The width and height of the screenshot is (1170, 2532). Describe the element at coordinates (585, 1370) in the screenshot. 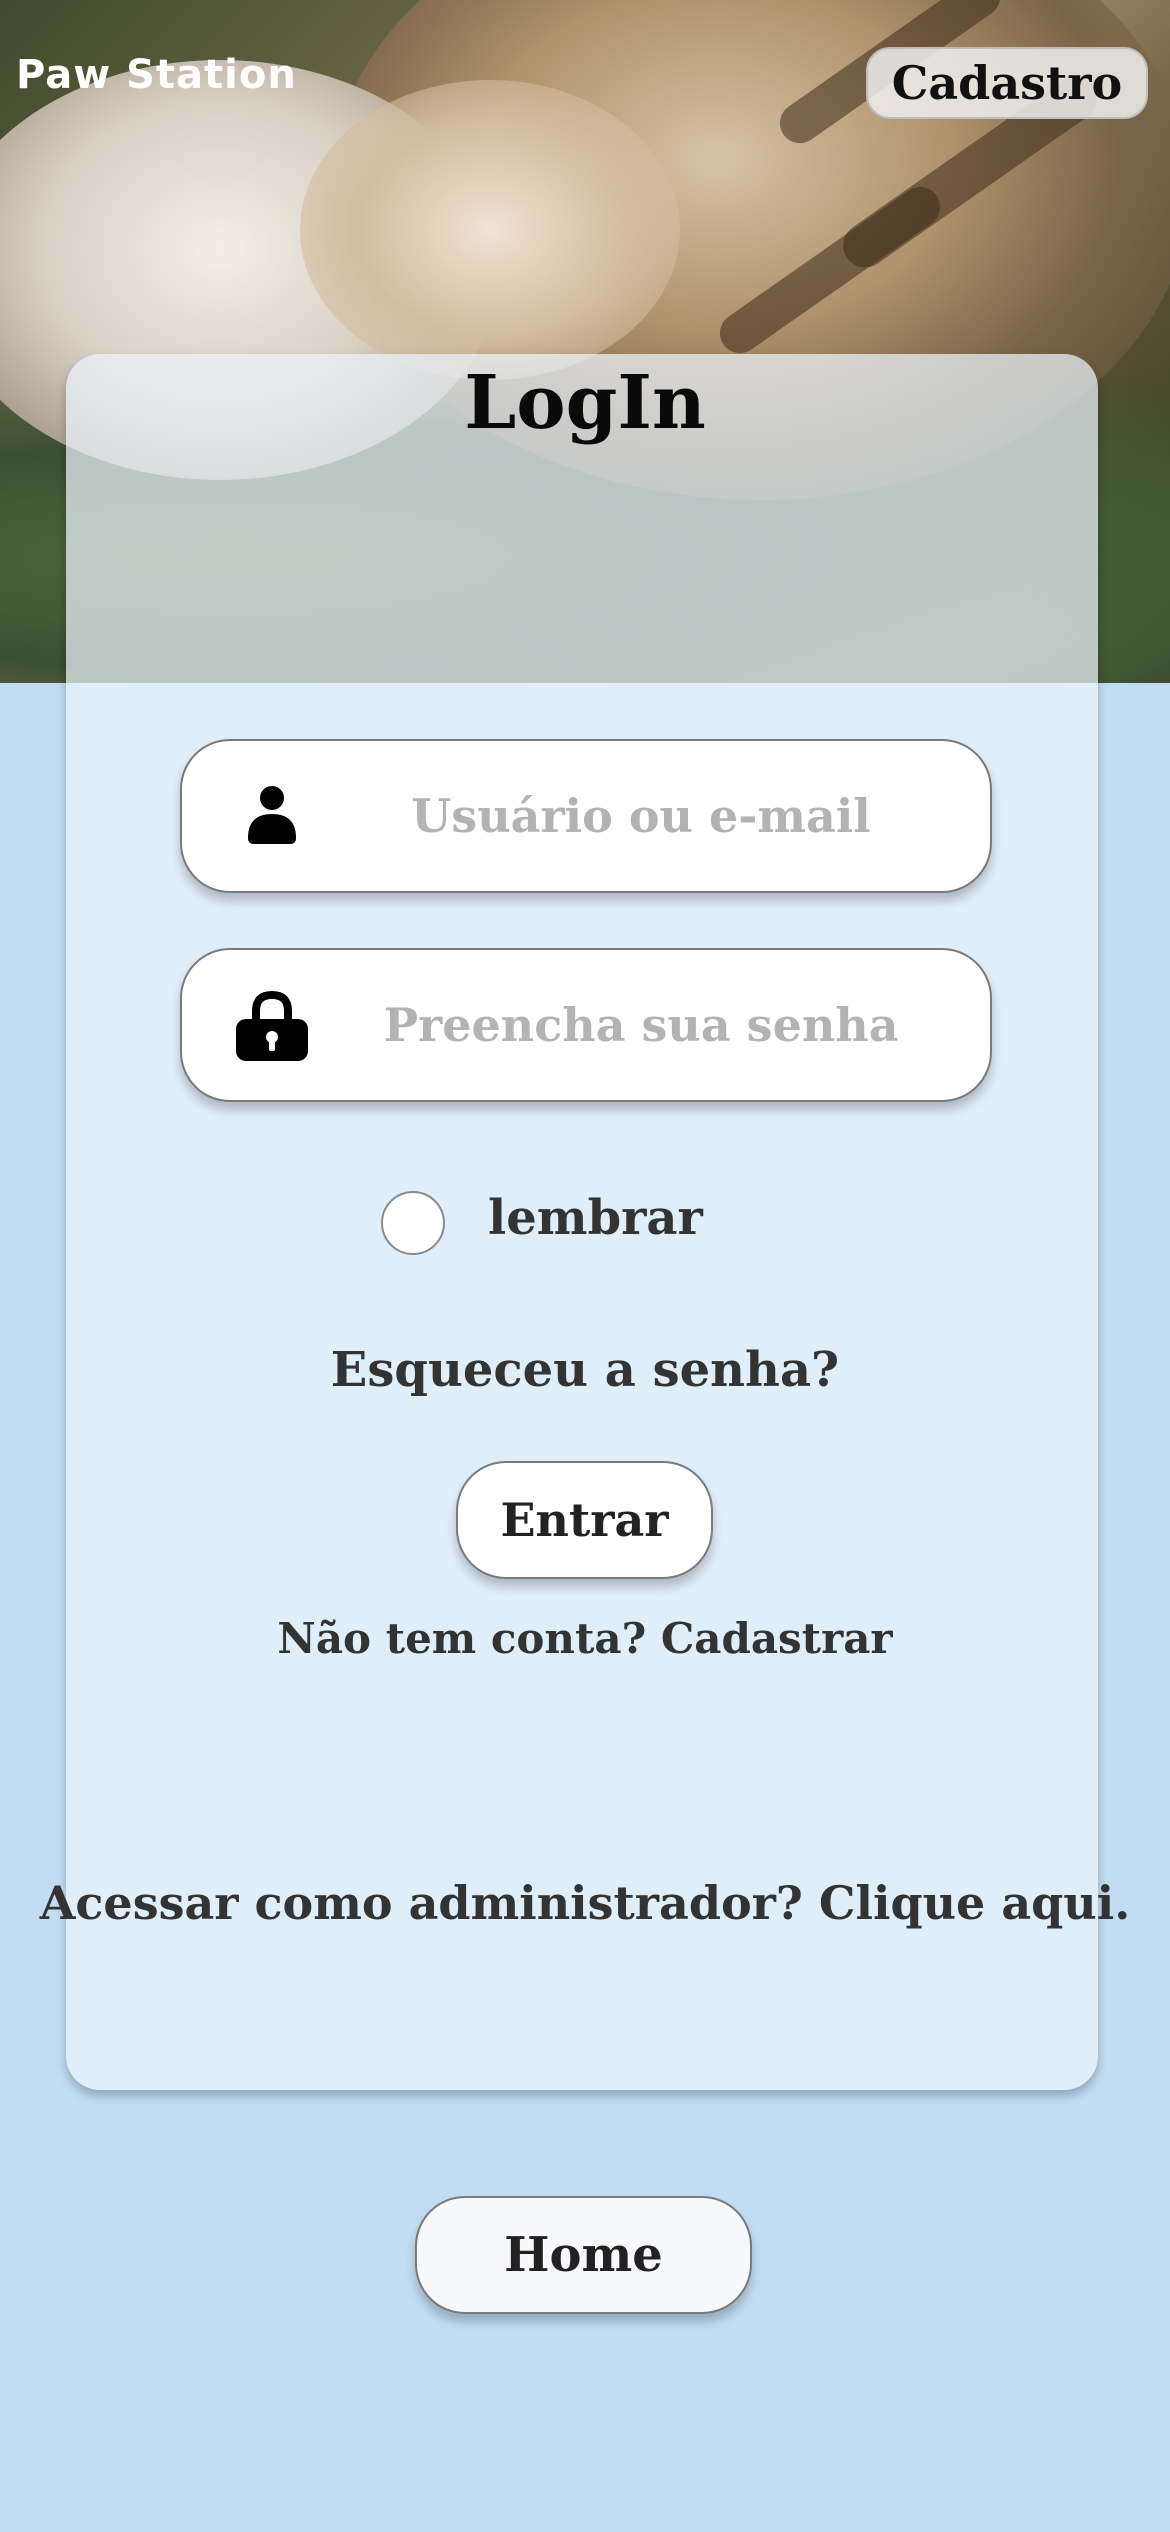

I see `forgot-password-link: Esqueceu a senha?` at that location.